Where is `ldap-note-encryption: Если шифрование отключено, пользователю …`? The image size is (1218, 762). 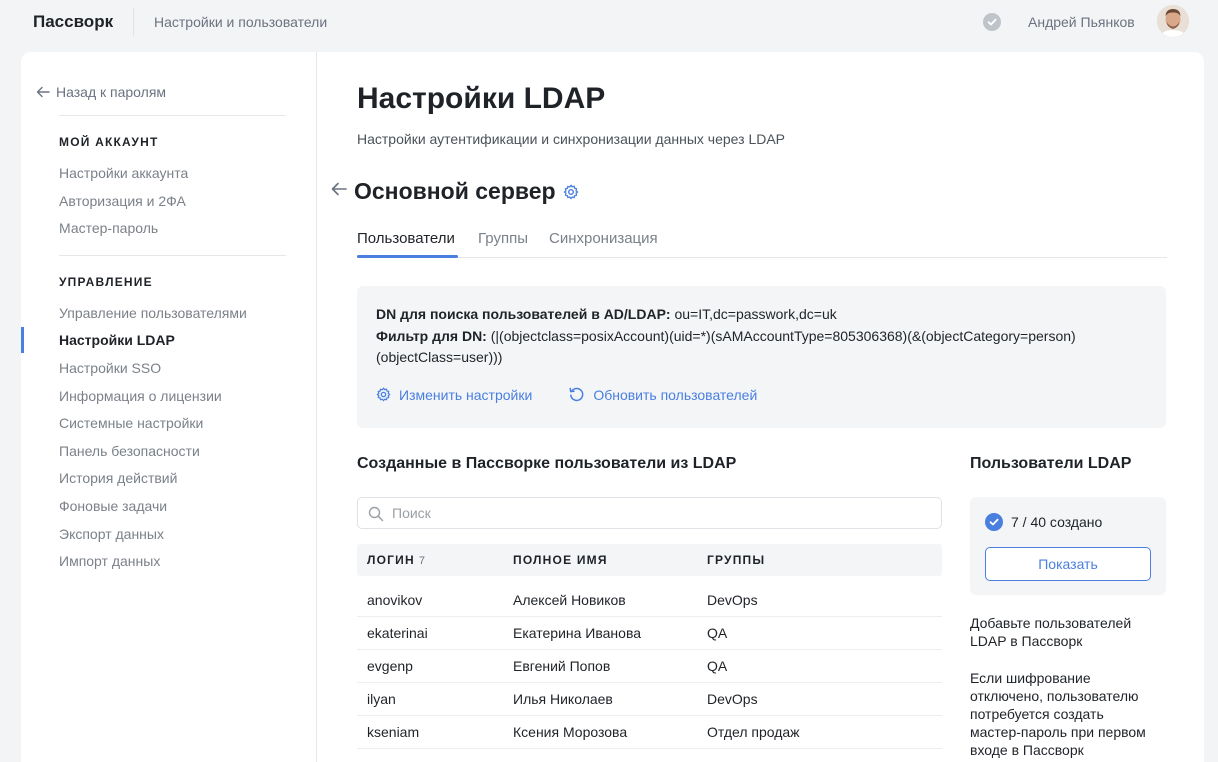 ldap-note-encryption: Если шифрование отключено, пользователю … is located at coordinates (1058, 714).